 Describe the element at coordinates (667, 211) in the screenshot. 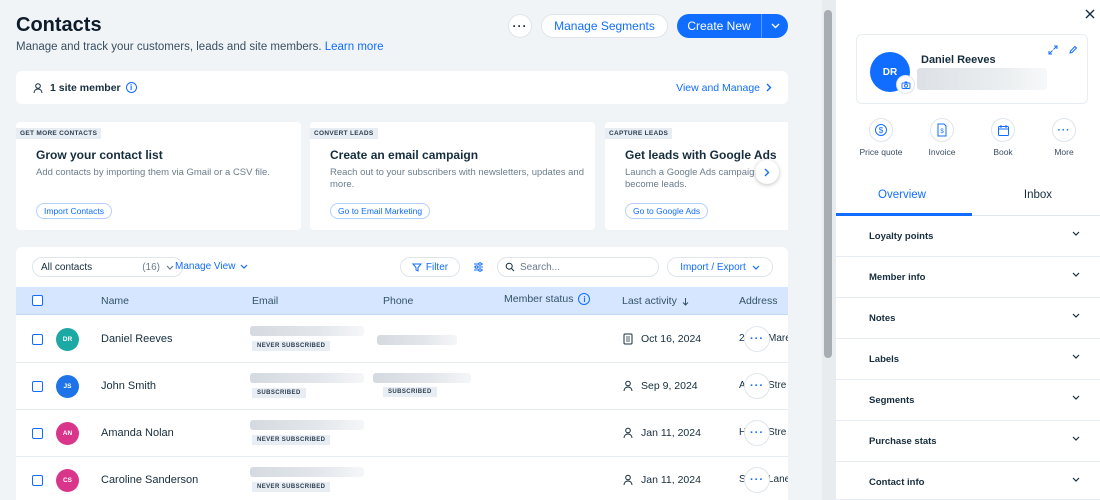

I see `go-to-google-ads-button: Go to Google Ads` at that location.